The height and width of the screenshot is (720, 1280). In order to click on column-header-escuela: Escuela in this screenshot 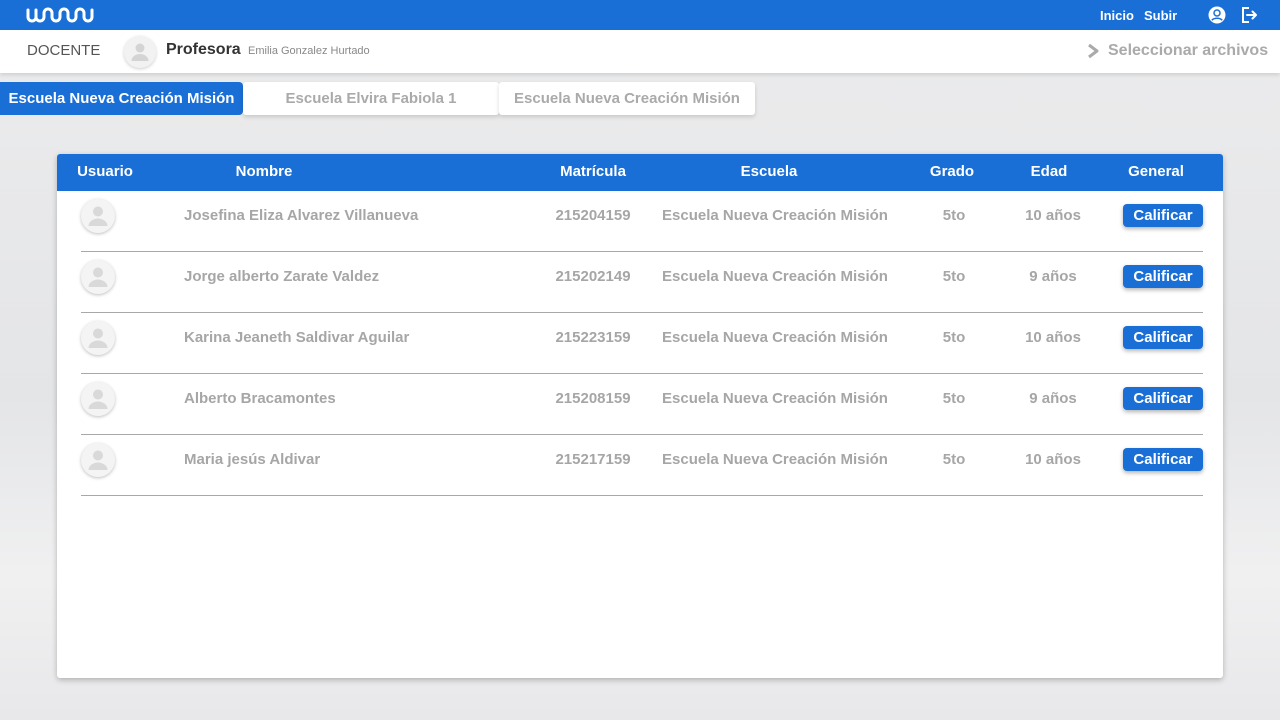, I will do `click(769, 171)`.